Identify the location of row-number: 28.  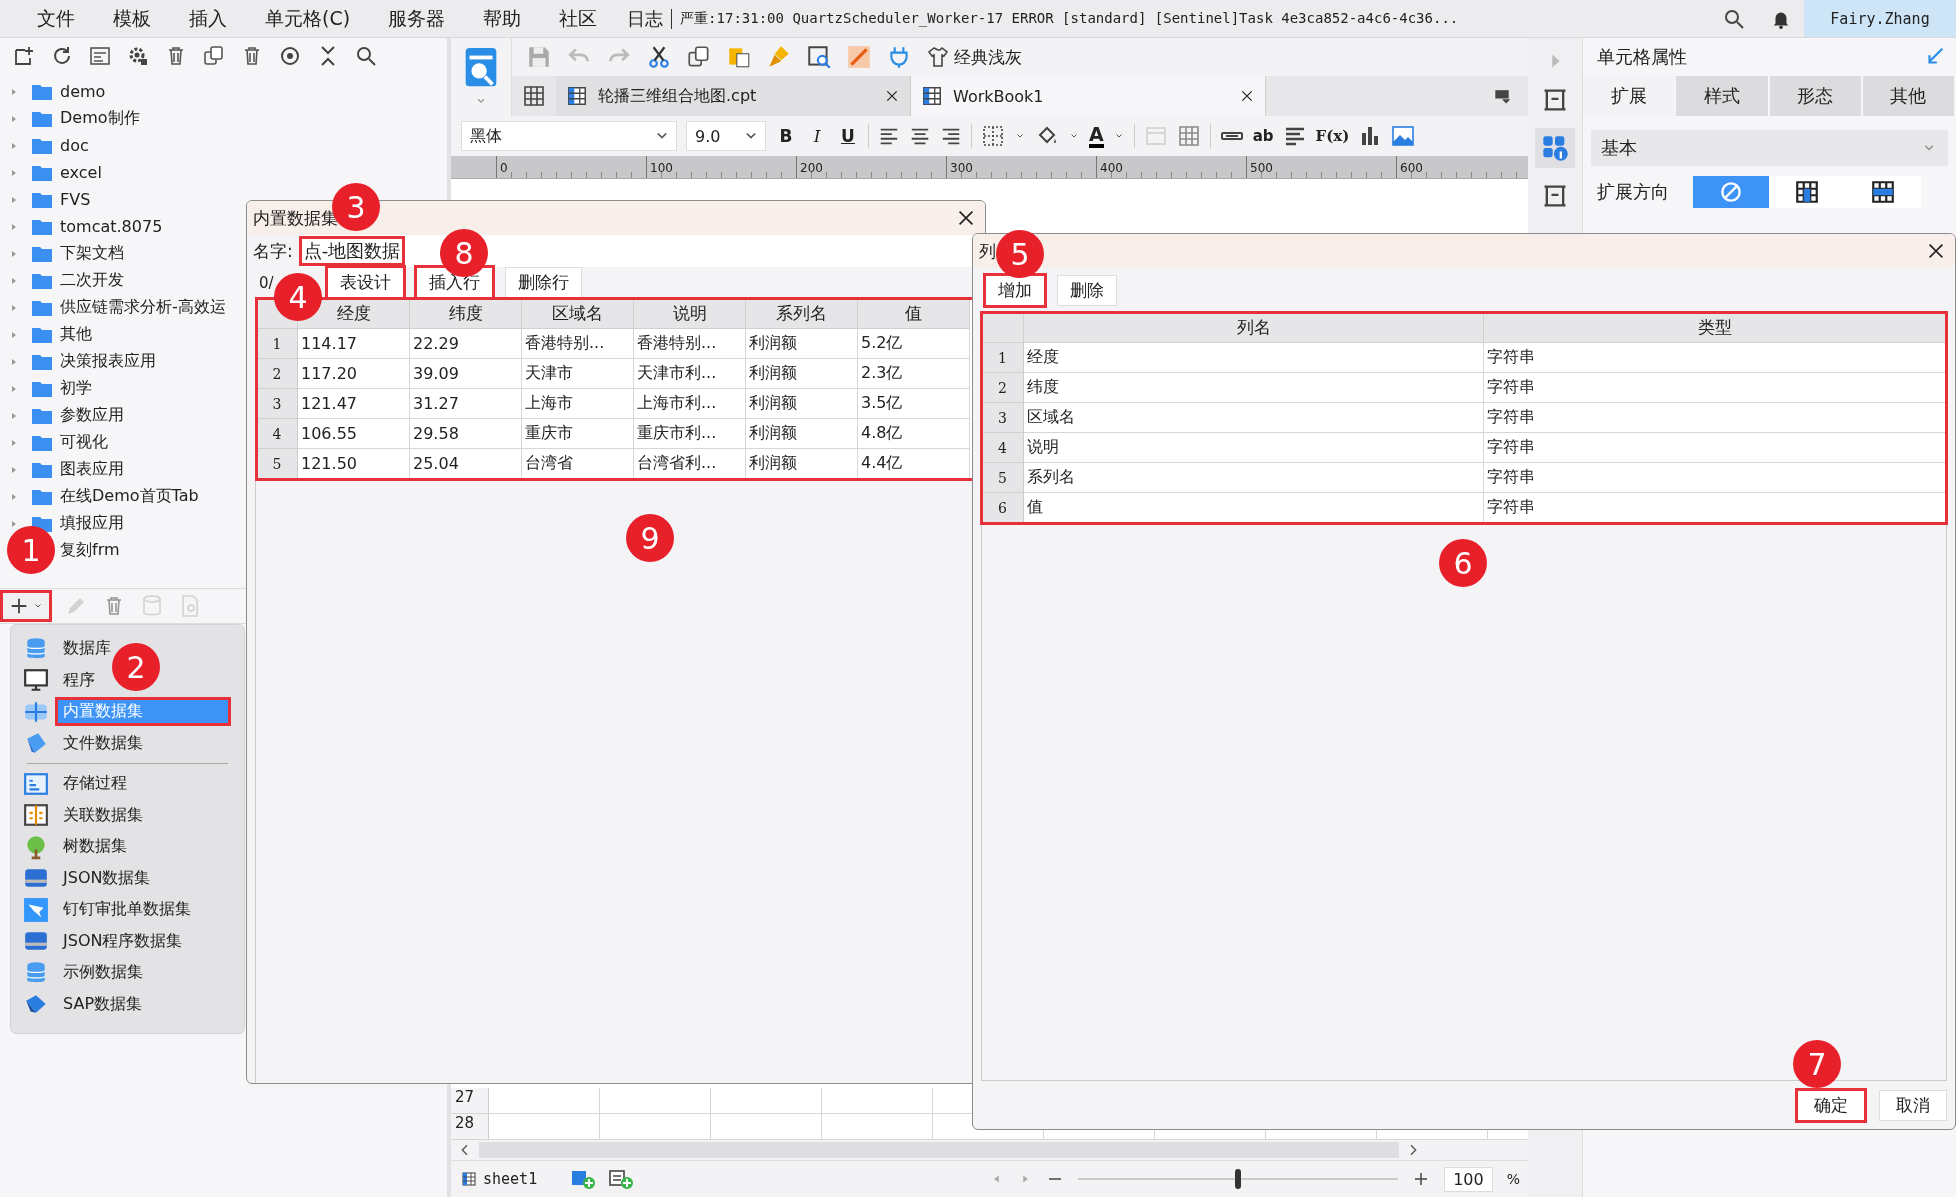
(470, 1126).